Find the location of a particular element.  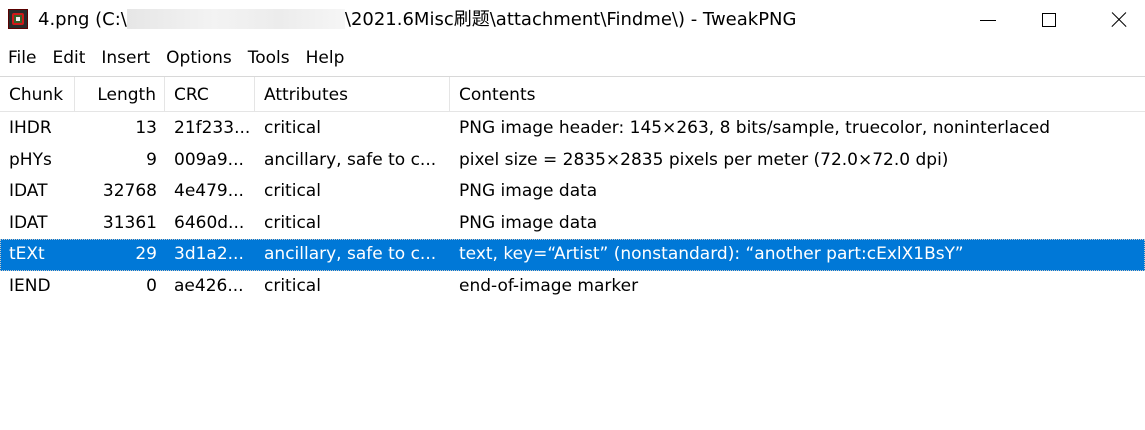

column-header-crc: CRC is located at coordinates (210, 94).